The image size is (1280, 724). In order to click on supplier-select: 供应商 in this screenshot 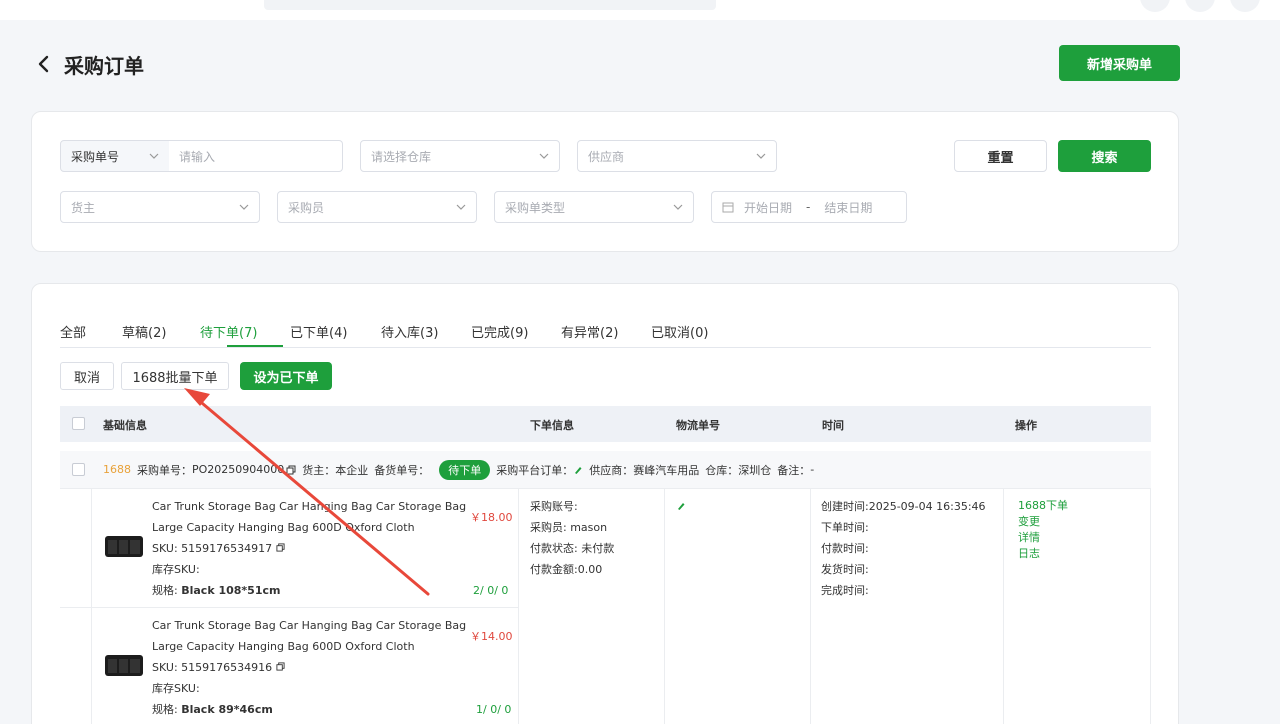, I will do `click(677, 156)`.